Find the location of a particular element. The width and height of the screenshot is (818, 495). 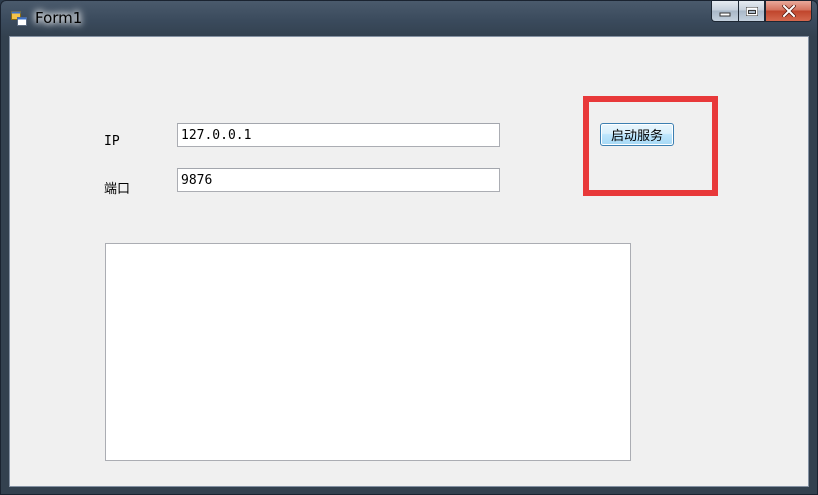

title-bar: Form1 is located at coordinates (409, 18).